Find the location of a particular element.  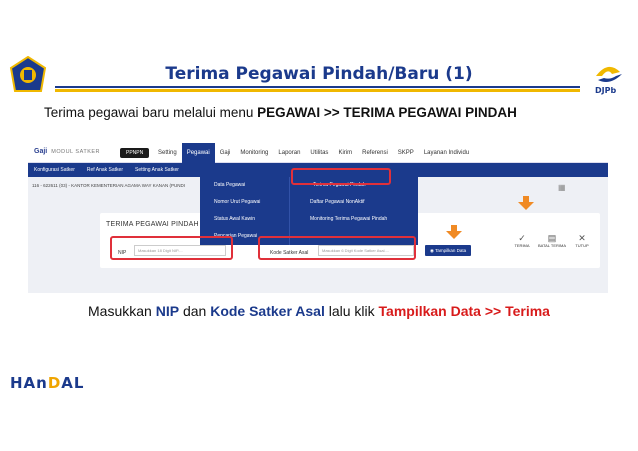

instruction-kode-satker: Kode Satker Asal is located at coordinates (267, 311).